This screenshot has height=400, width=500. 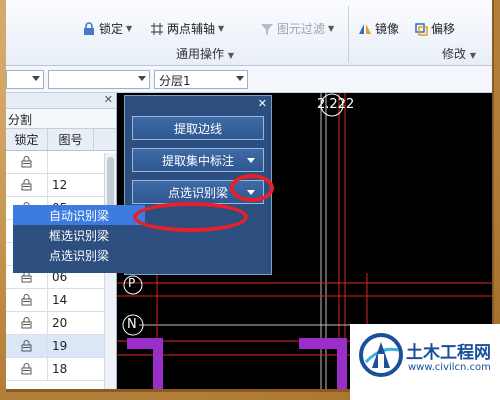 I want to click on identify-dropdown-menu: 自动识别梁 框选识别梁 点选识别梁, so click(x=79, y=239).